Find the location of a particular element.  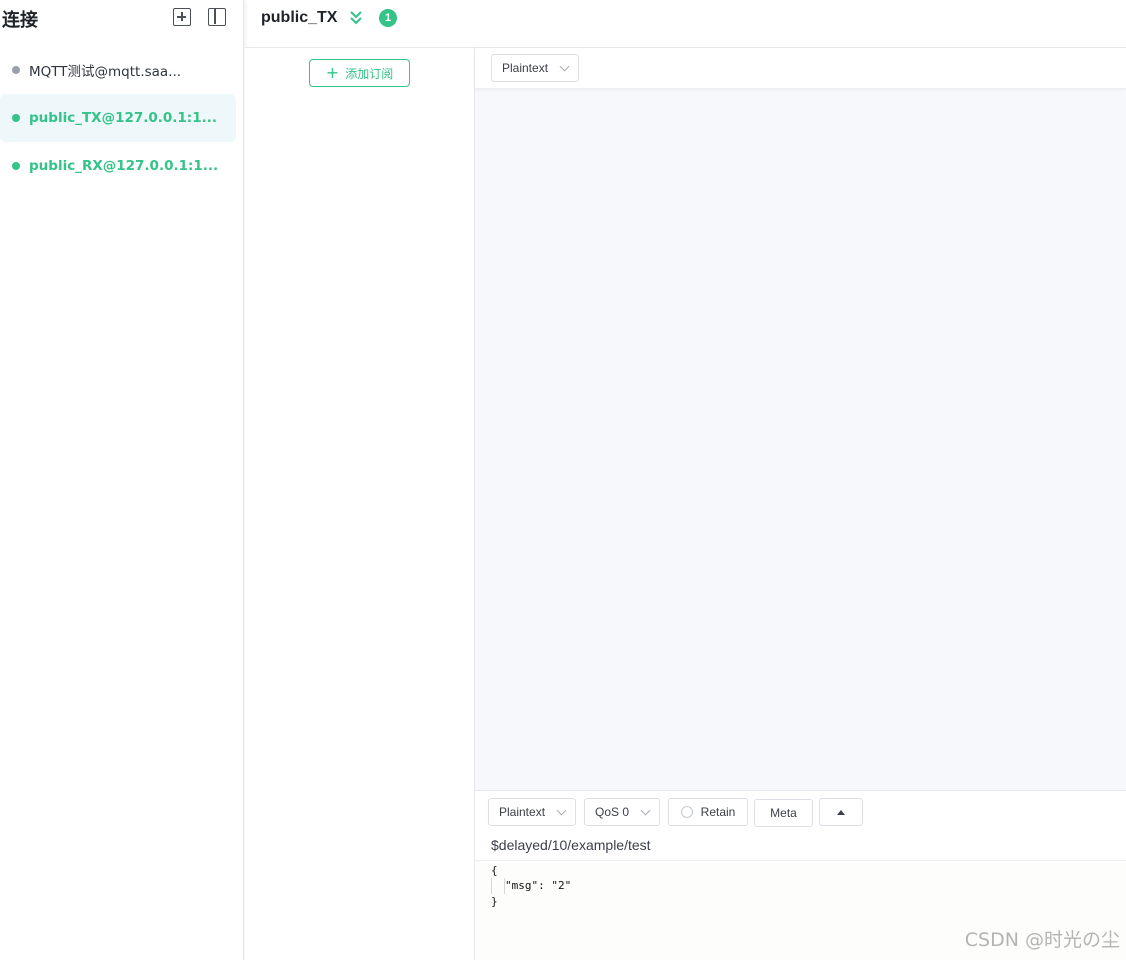

topic-input: $delayed/10/example/test is located at coordinates (571, 845).